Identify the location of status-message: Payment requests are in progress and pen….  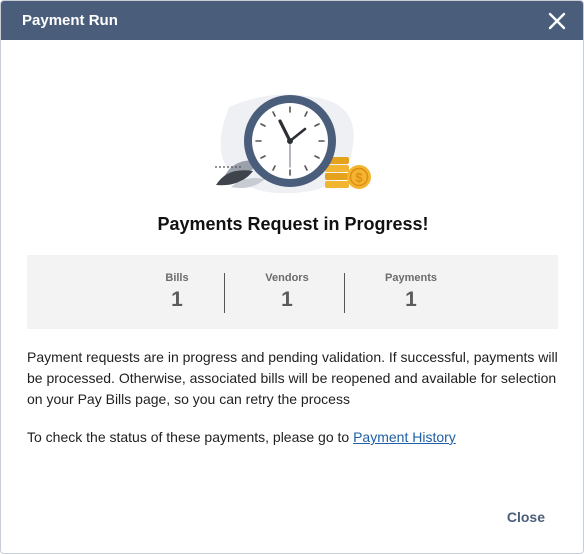
(292, 378).